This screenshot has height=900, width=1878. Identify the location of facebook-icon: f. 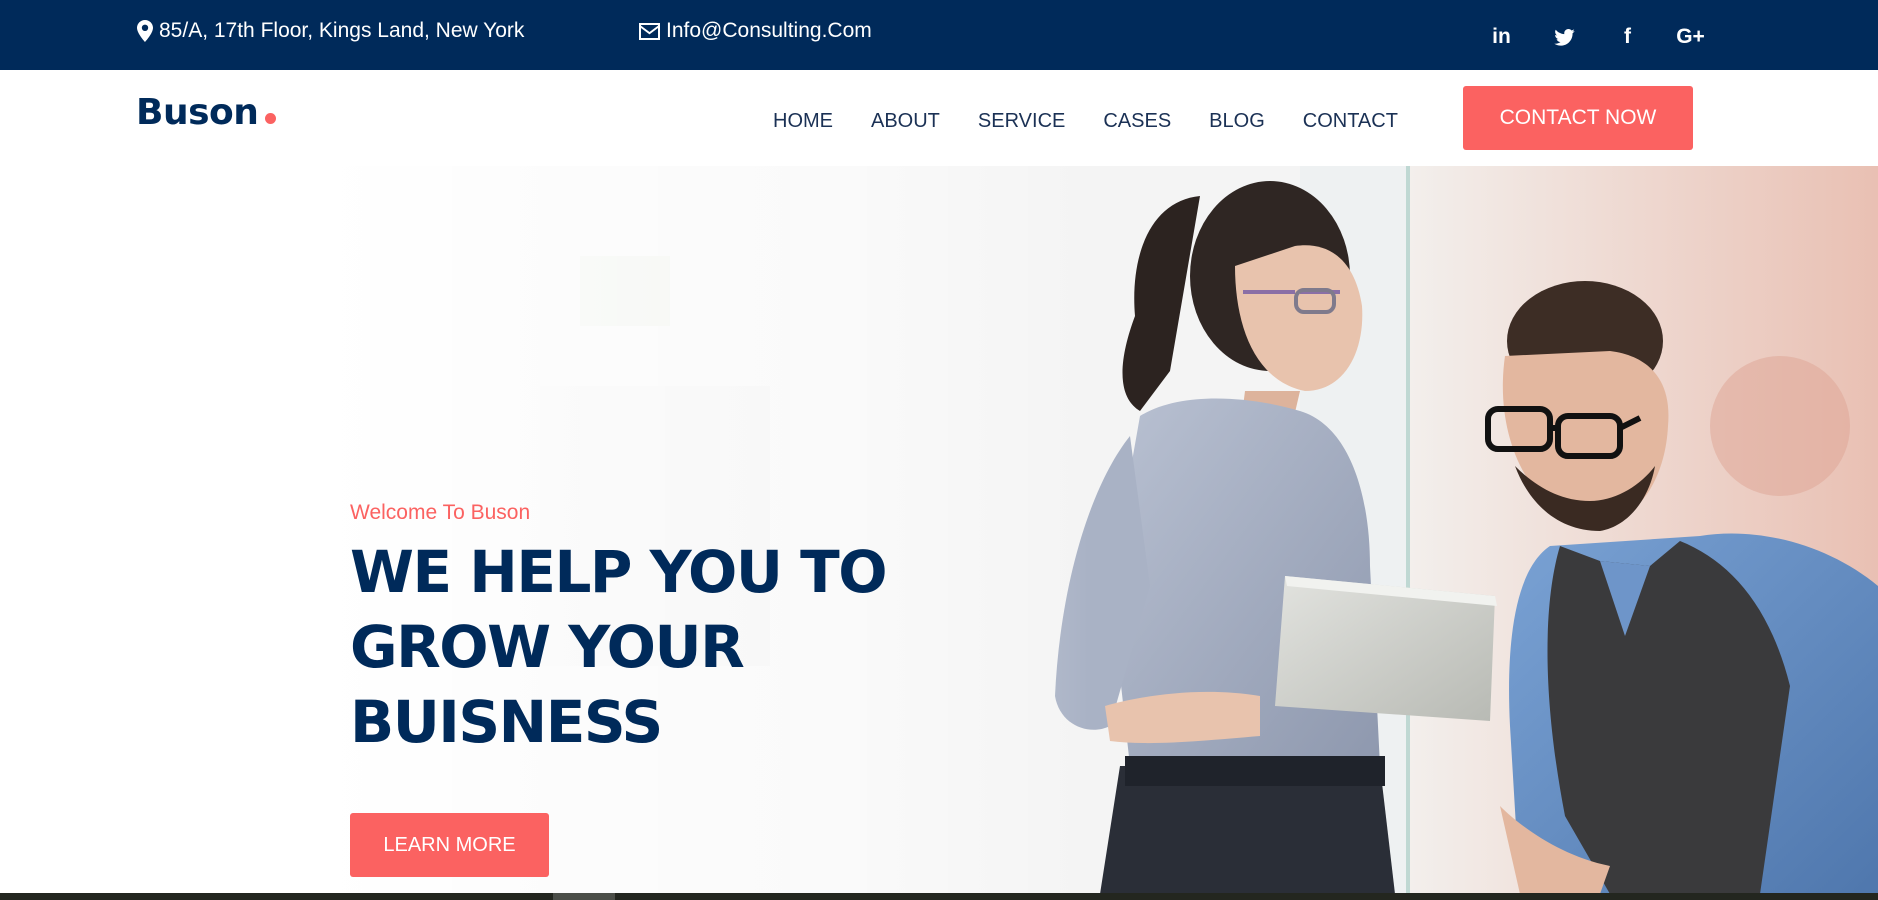
(1627, 37).